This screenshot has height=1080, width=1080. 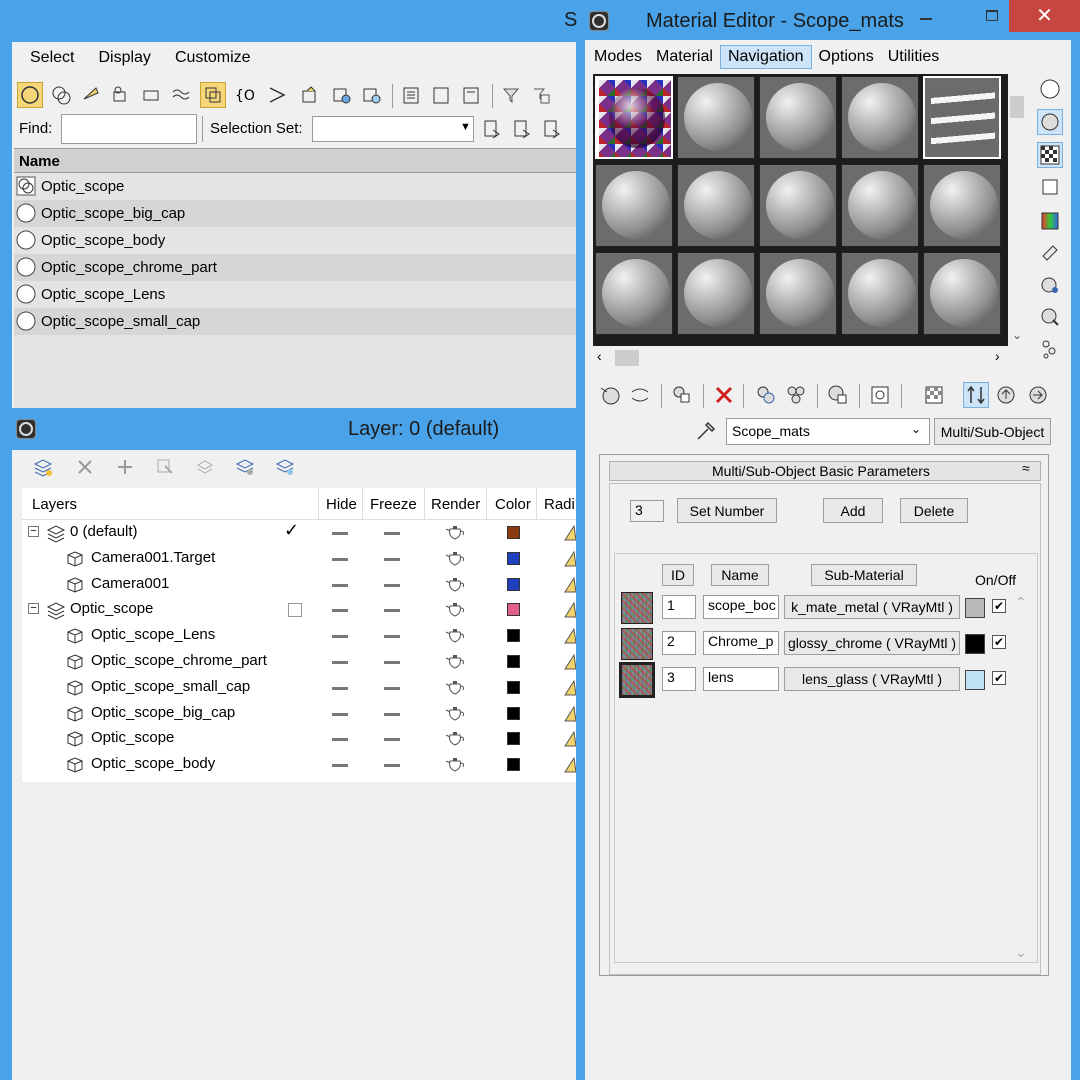 I want to click on go-to-parent-icon, so click(x=1006, y=395).